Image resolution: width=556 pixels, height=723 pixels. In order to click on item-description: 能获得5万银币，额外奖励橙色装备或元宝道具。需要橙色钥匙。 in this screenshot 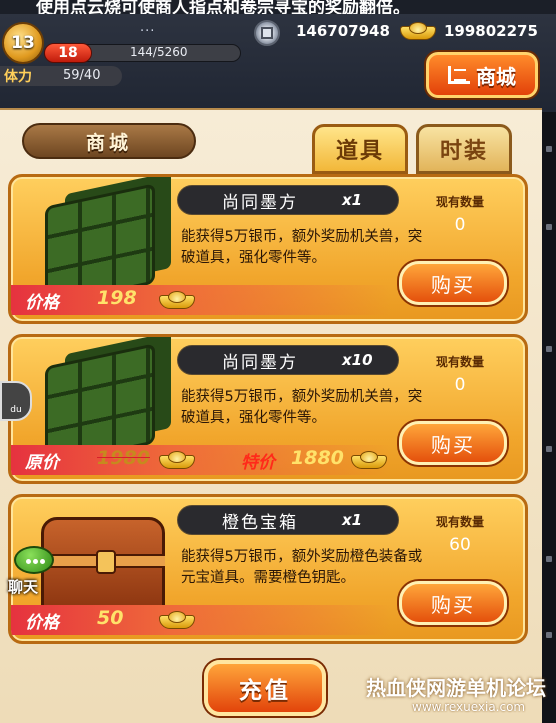, I will do `click(302, 567)`.